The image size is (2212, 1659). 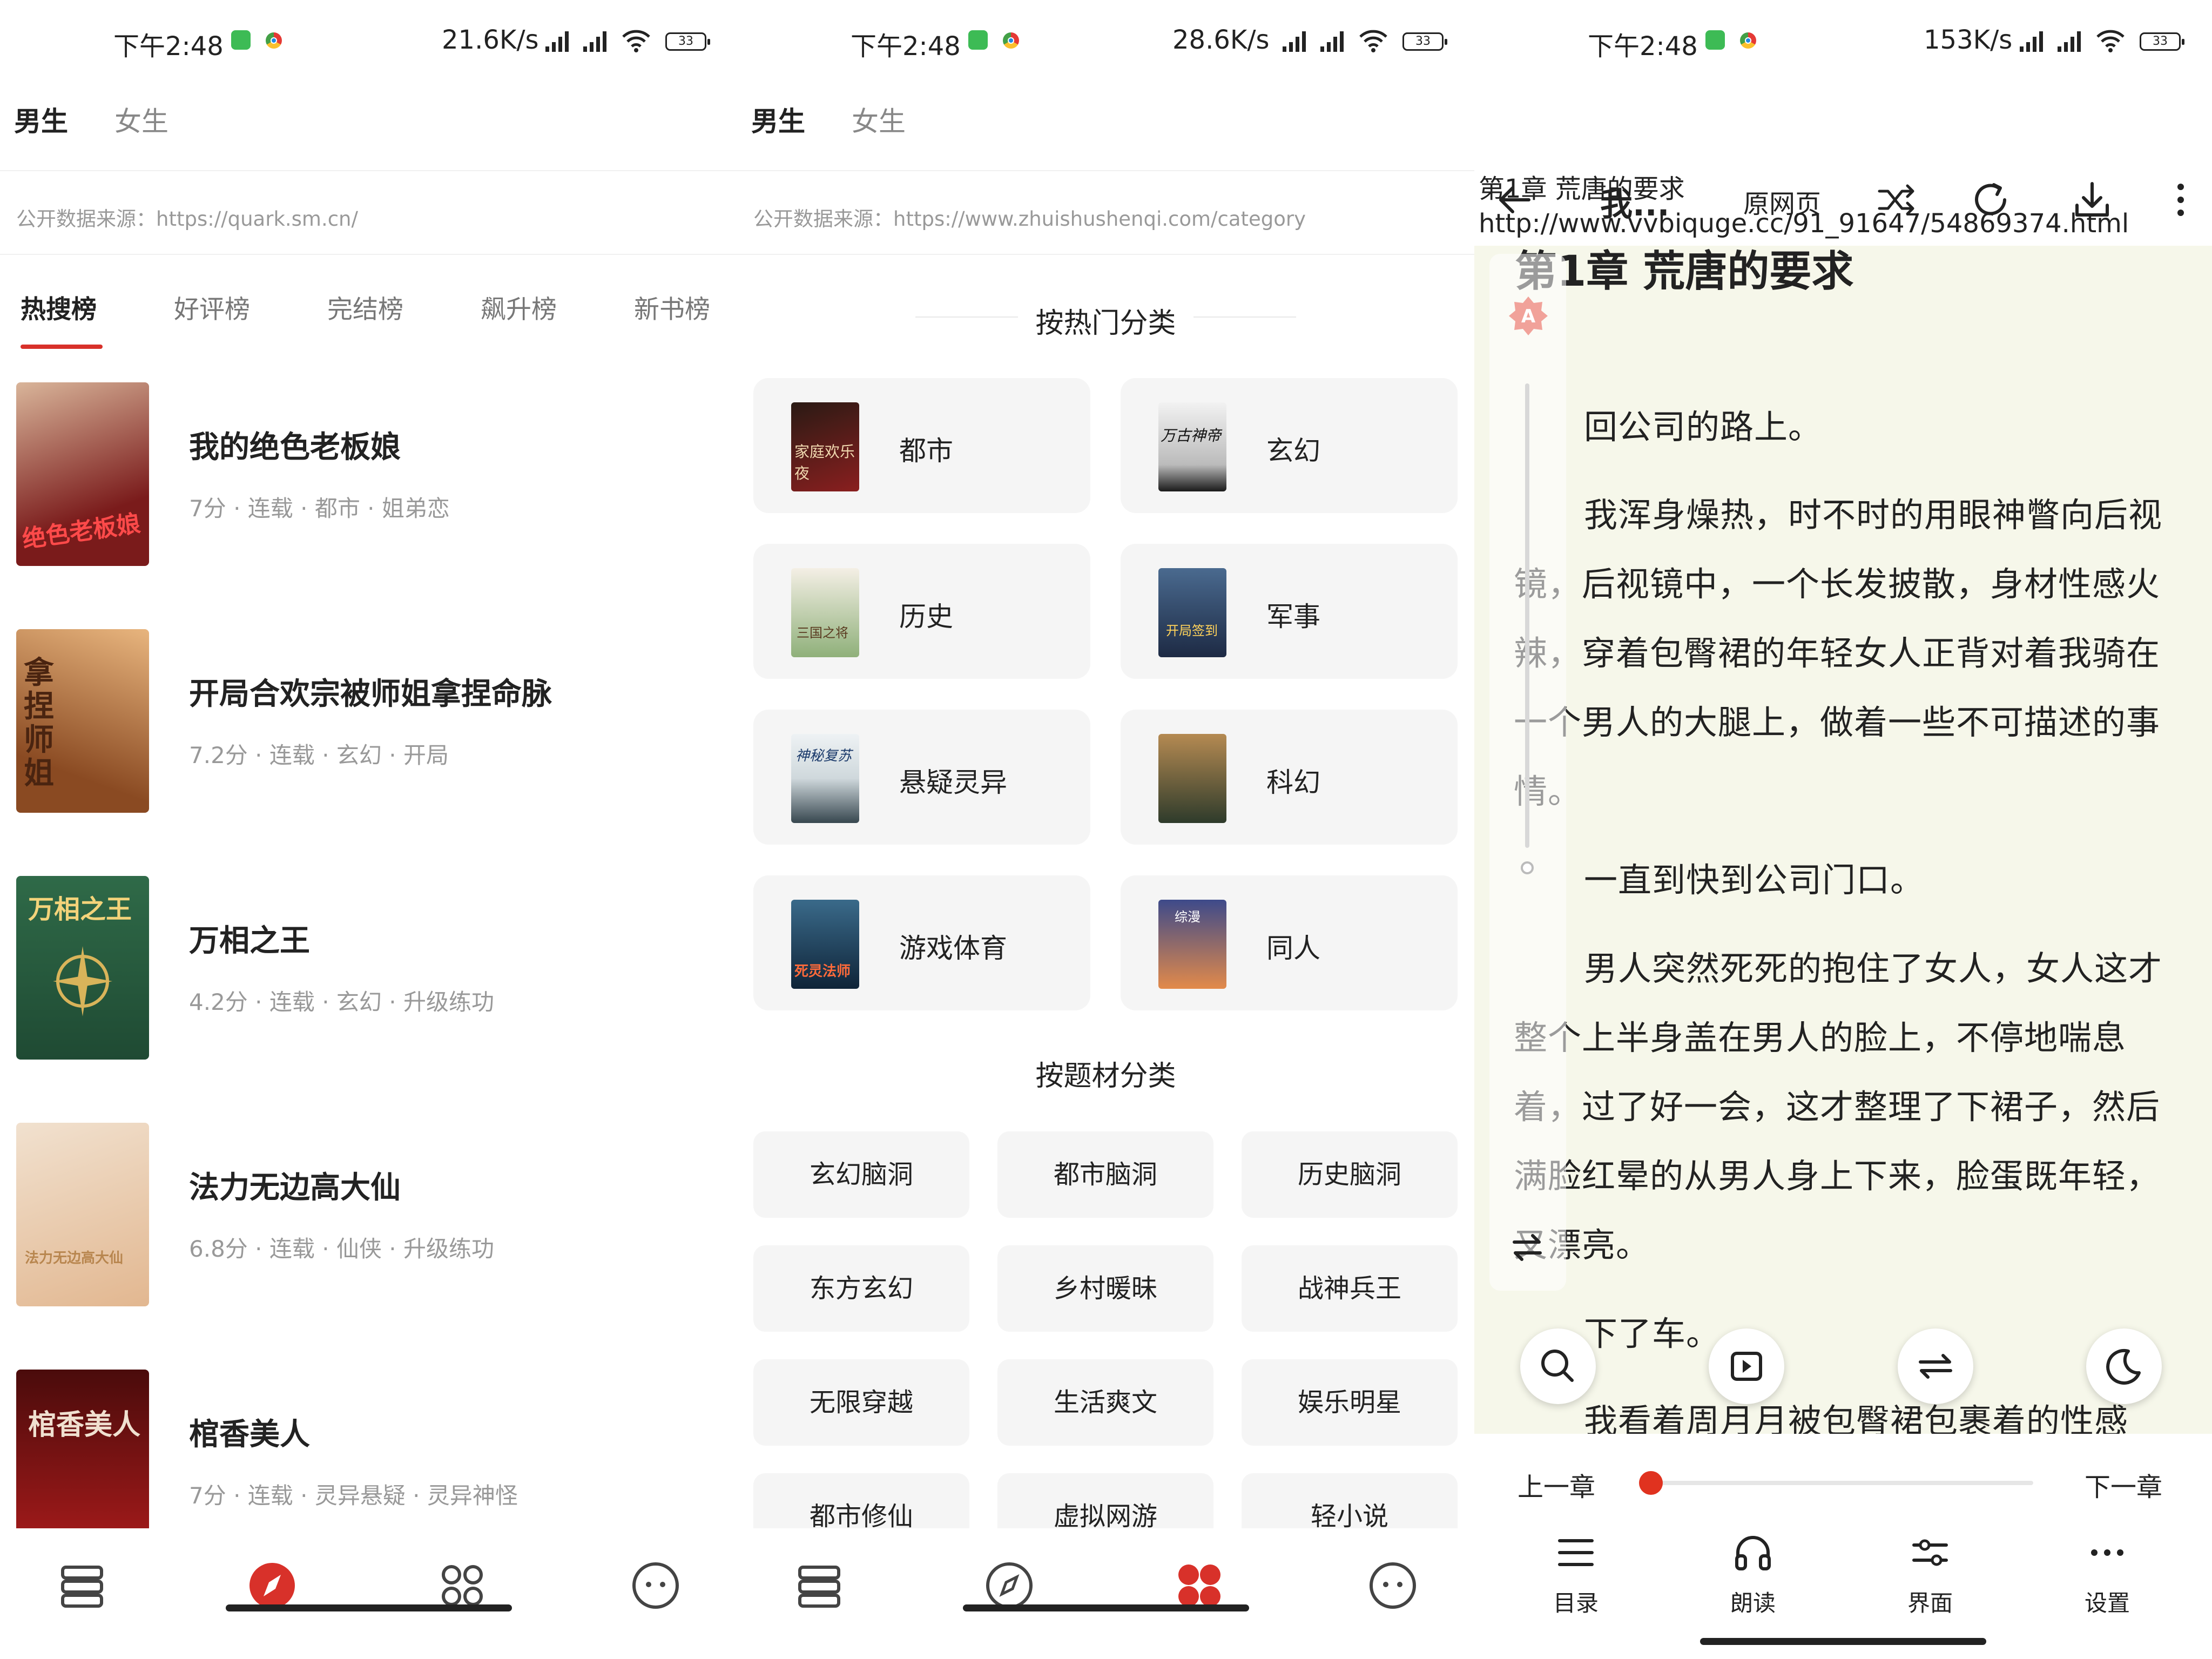 I want to click on theme-tag: 历史脑洞, so click(x=1350, y=1174).